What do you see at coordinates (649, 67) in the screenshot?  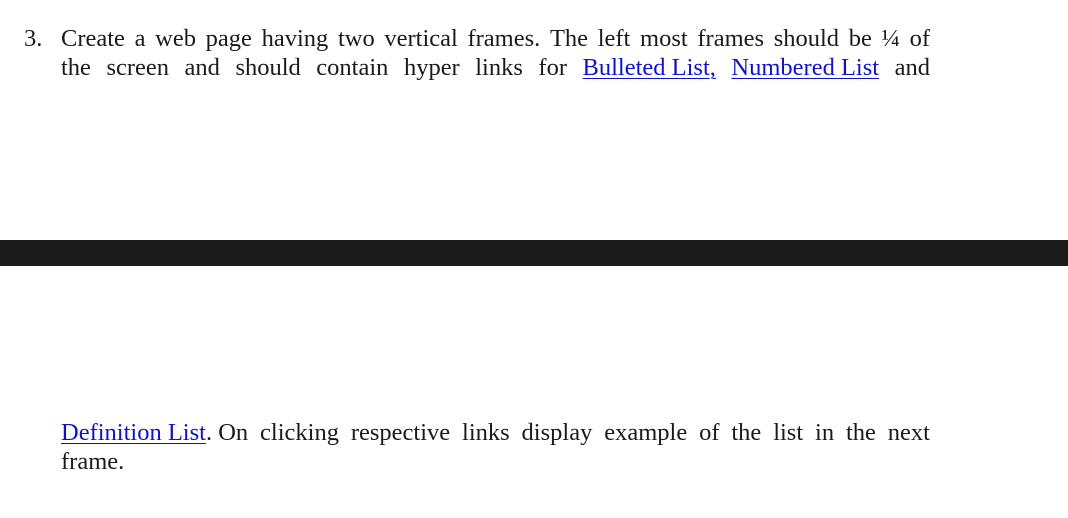 I see `bulleted-list-link: Bulleted List,` at bounding box center [649, 67].